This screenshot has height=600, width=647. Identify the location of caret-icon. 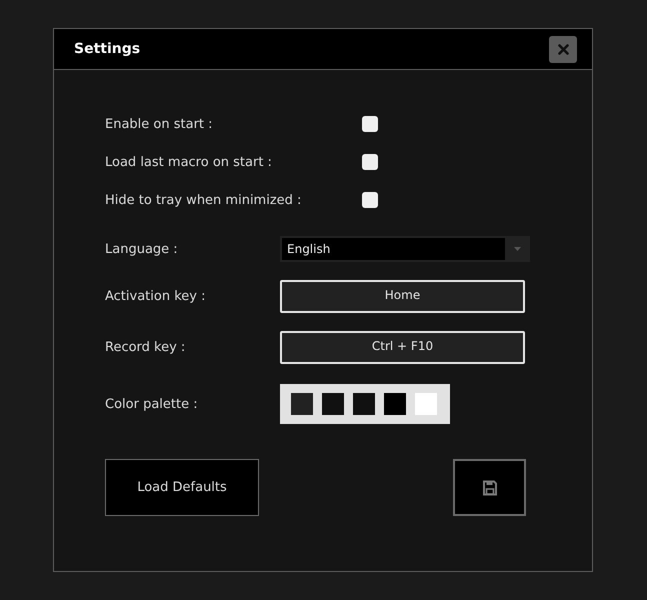
(517, 249).